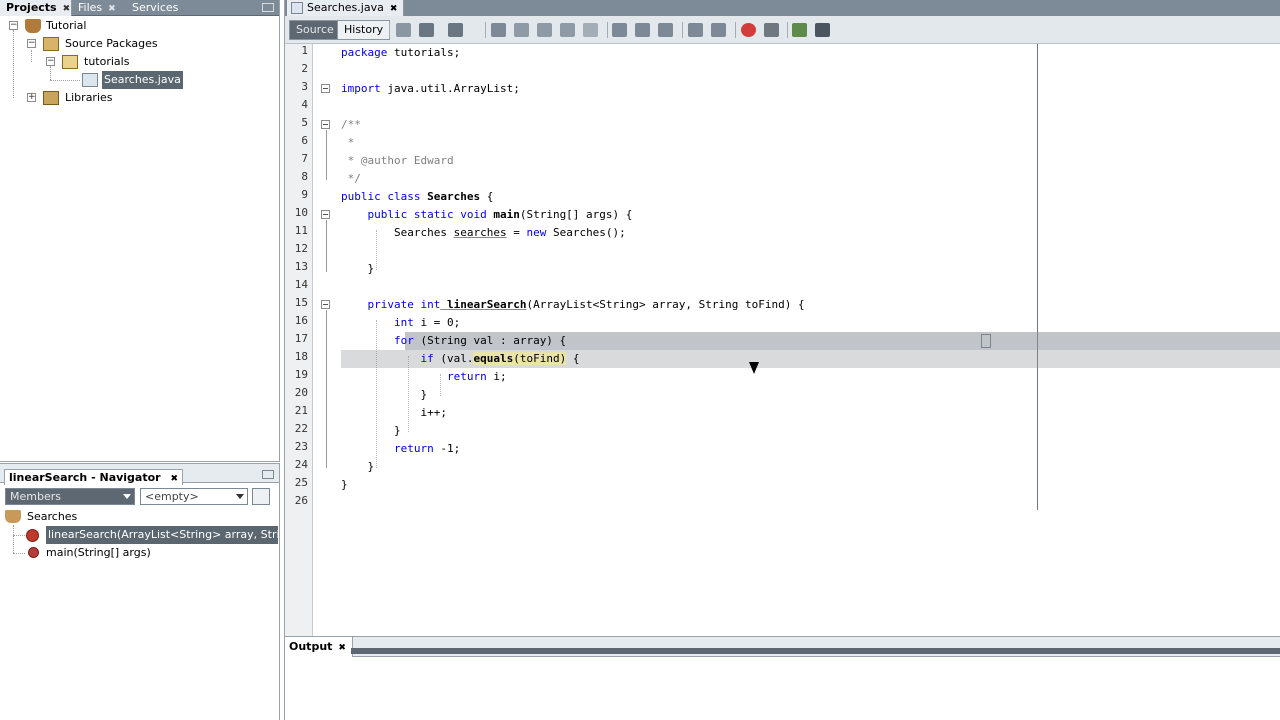 The width and height of the screenshot is (1280, 720). What do you see at coordinates (377, 304) in the screenshot?
I see `keyword: private` at bounding box center [377, 304].